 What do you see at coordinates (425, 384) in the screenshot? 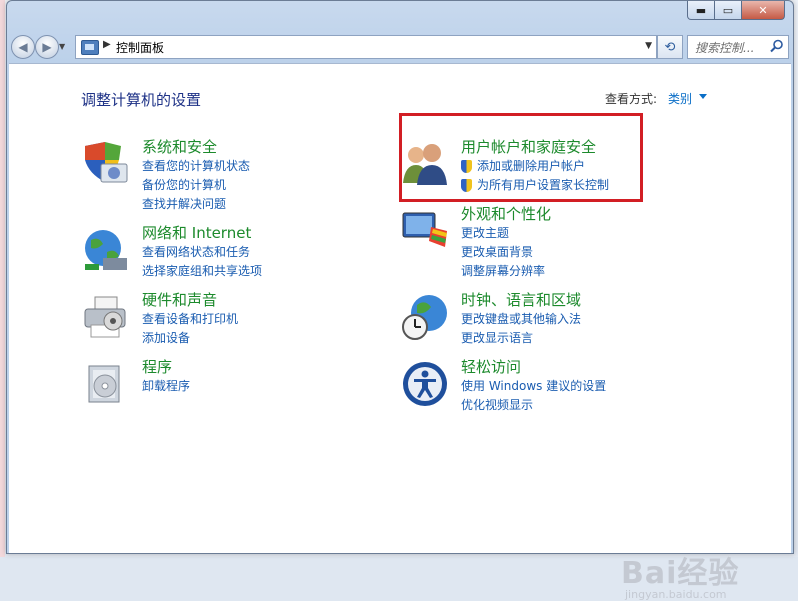
I see `accessibility-icon` at bounding box center [425, 384].